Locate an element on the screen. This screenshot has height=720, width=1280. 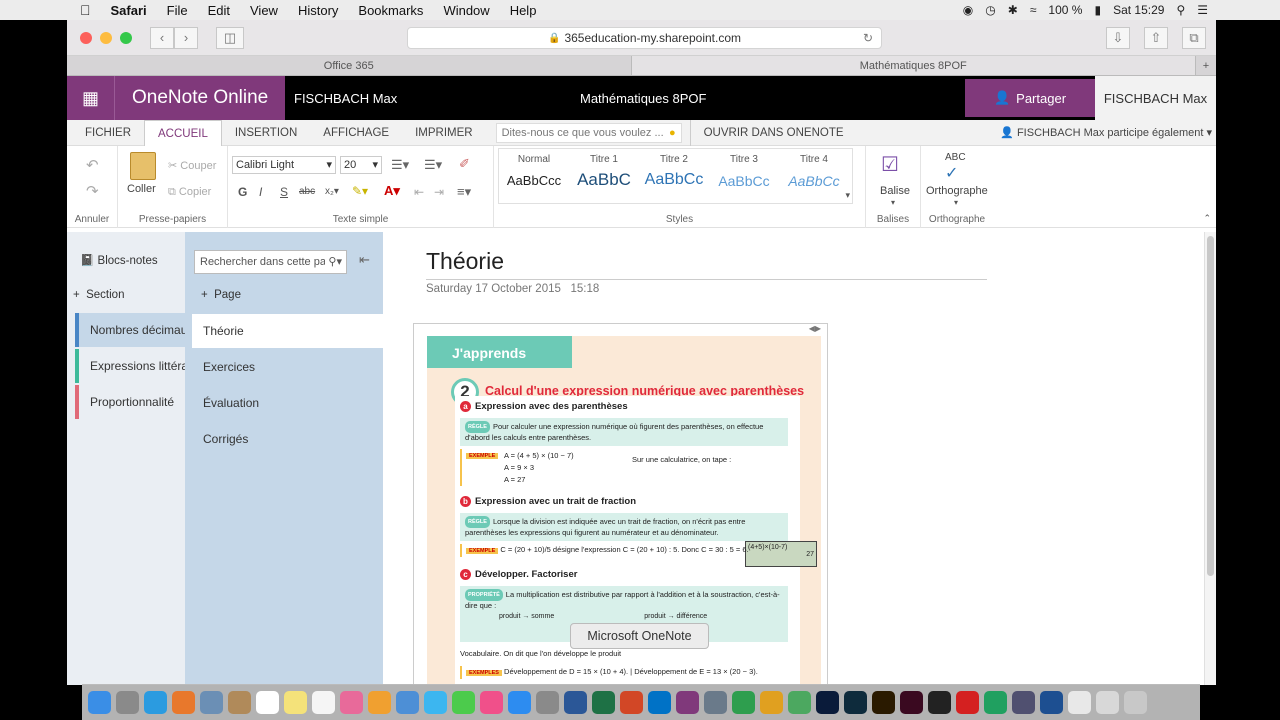
section-nombres-decimaux: Nombres décimaux is located at coordinates (130, 330).